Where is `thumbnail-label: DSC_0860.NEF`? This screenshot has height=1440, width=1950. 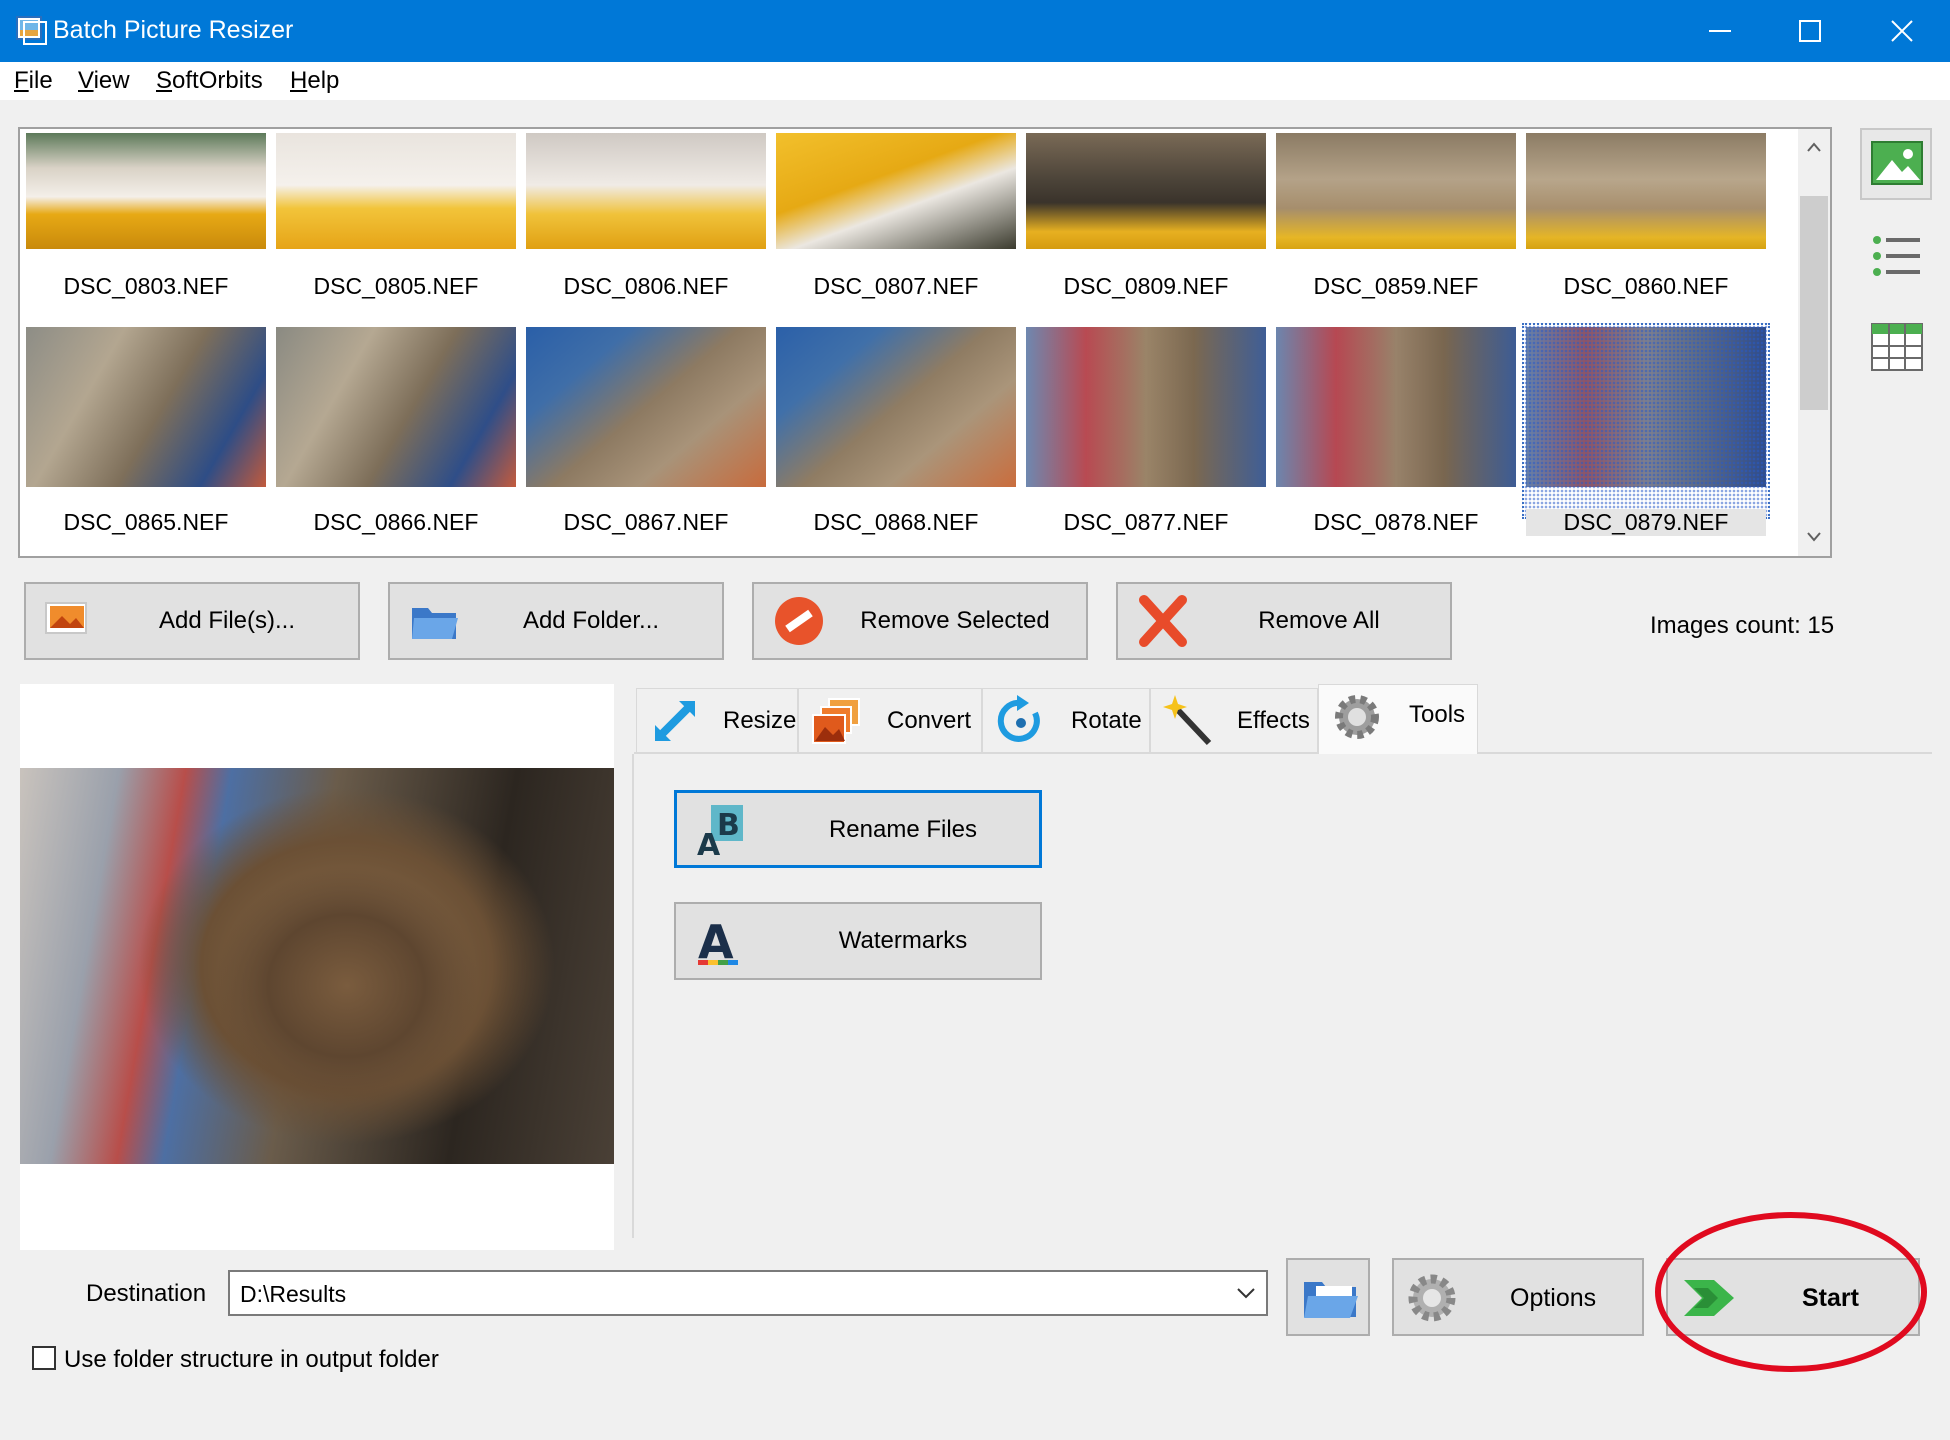 thumbnail-label: DSC_0860.NEF is located at coordinates (1646, 286).